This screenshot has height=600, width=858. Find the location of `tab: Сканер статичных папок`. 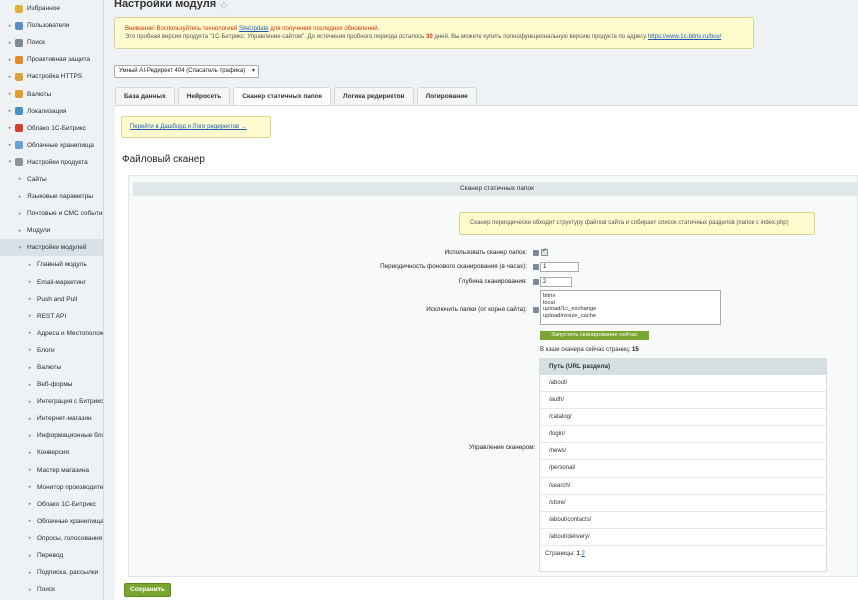

tab: Сканер статичных папок is located at coordinates (282, 96).